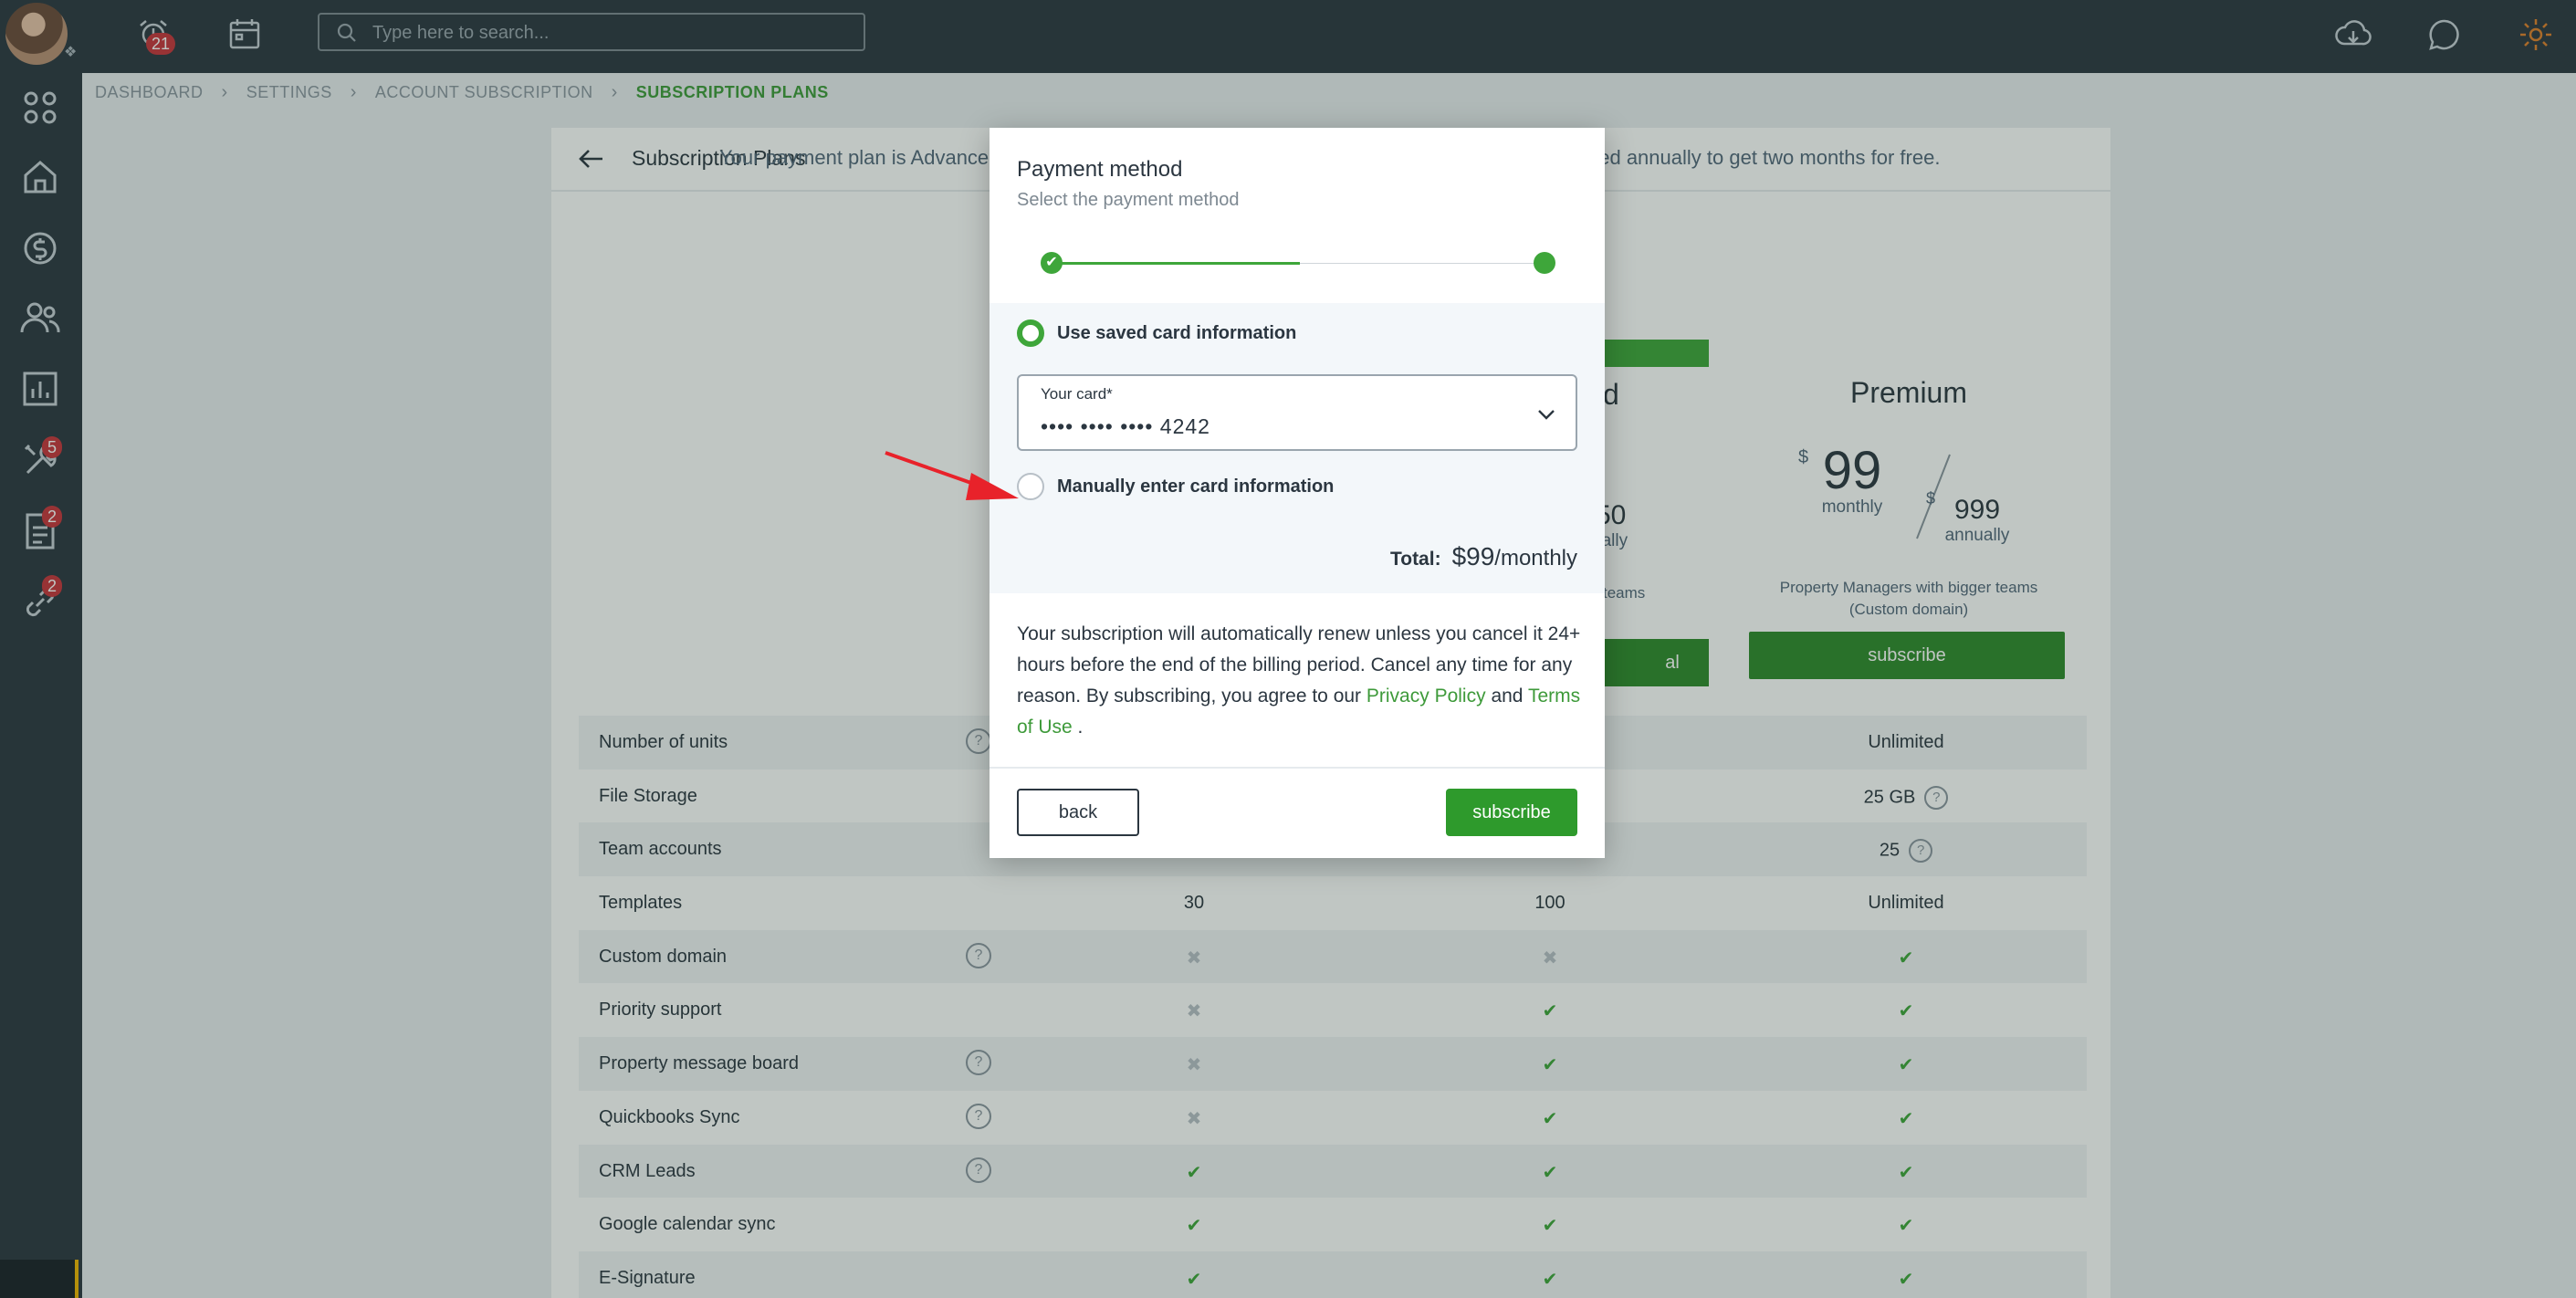 The image size is (2576, 1298). I want to click on order-total: Total: $99/monthly, so click(1475, 556).